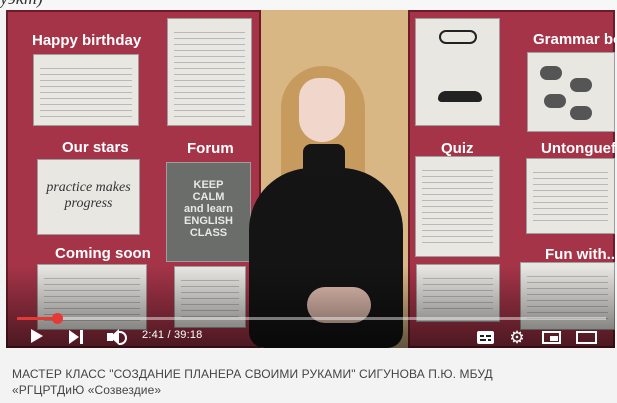 The height and width of the screenshot is (403, 617). Describe the element at coordinates (78, 337) in the screenshot. I see `next-icon` at that location.